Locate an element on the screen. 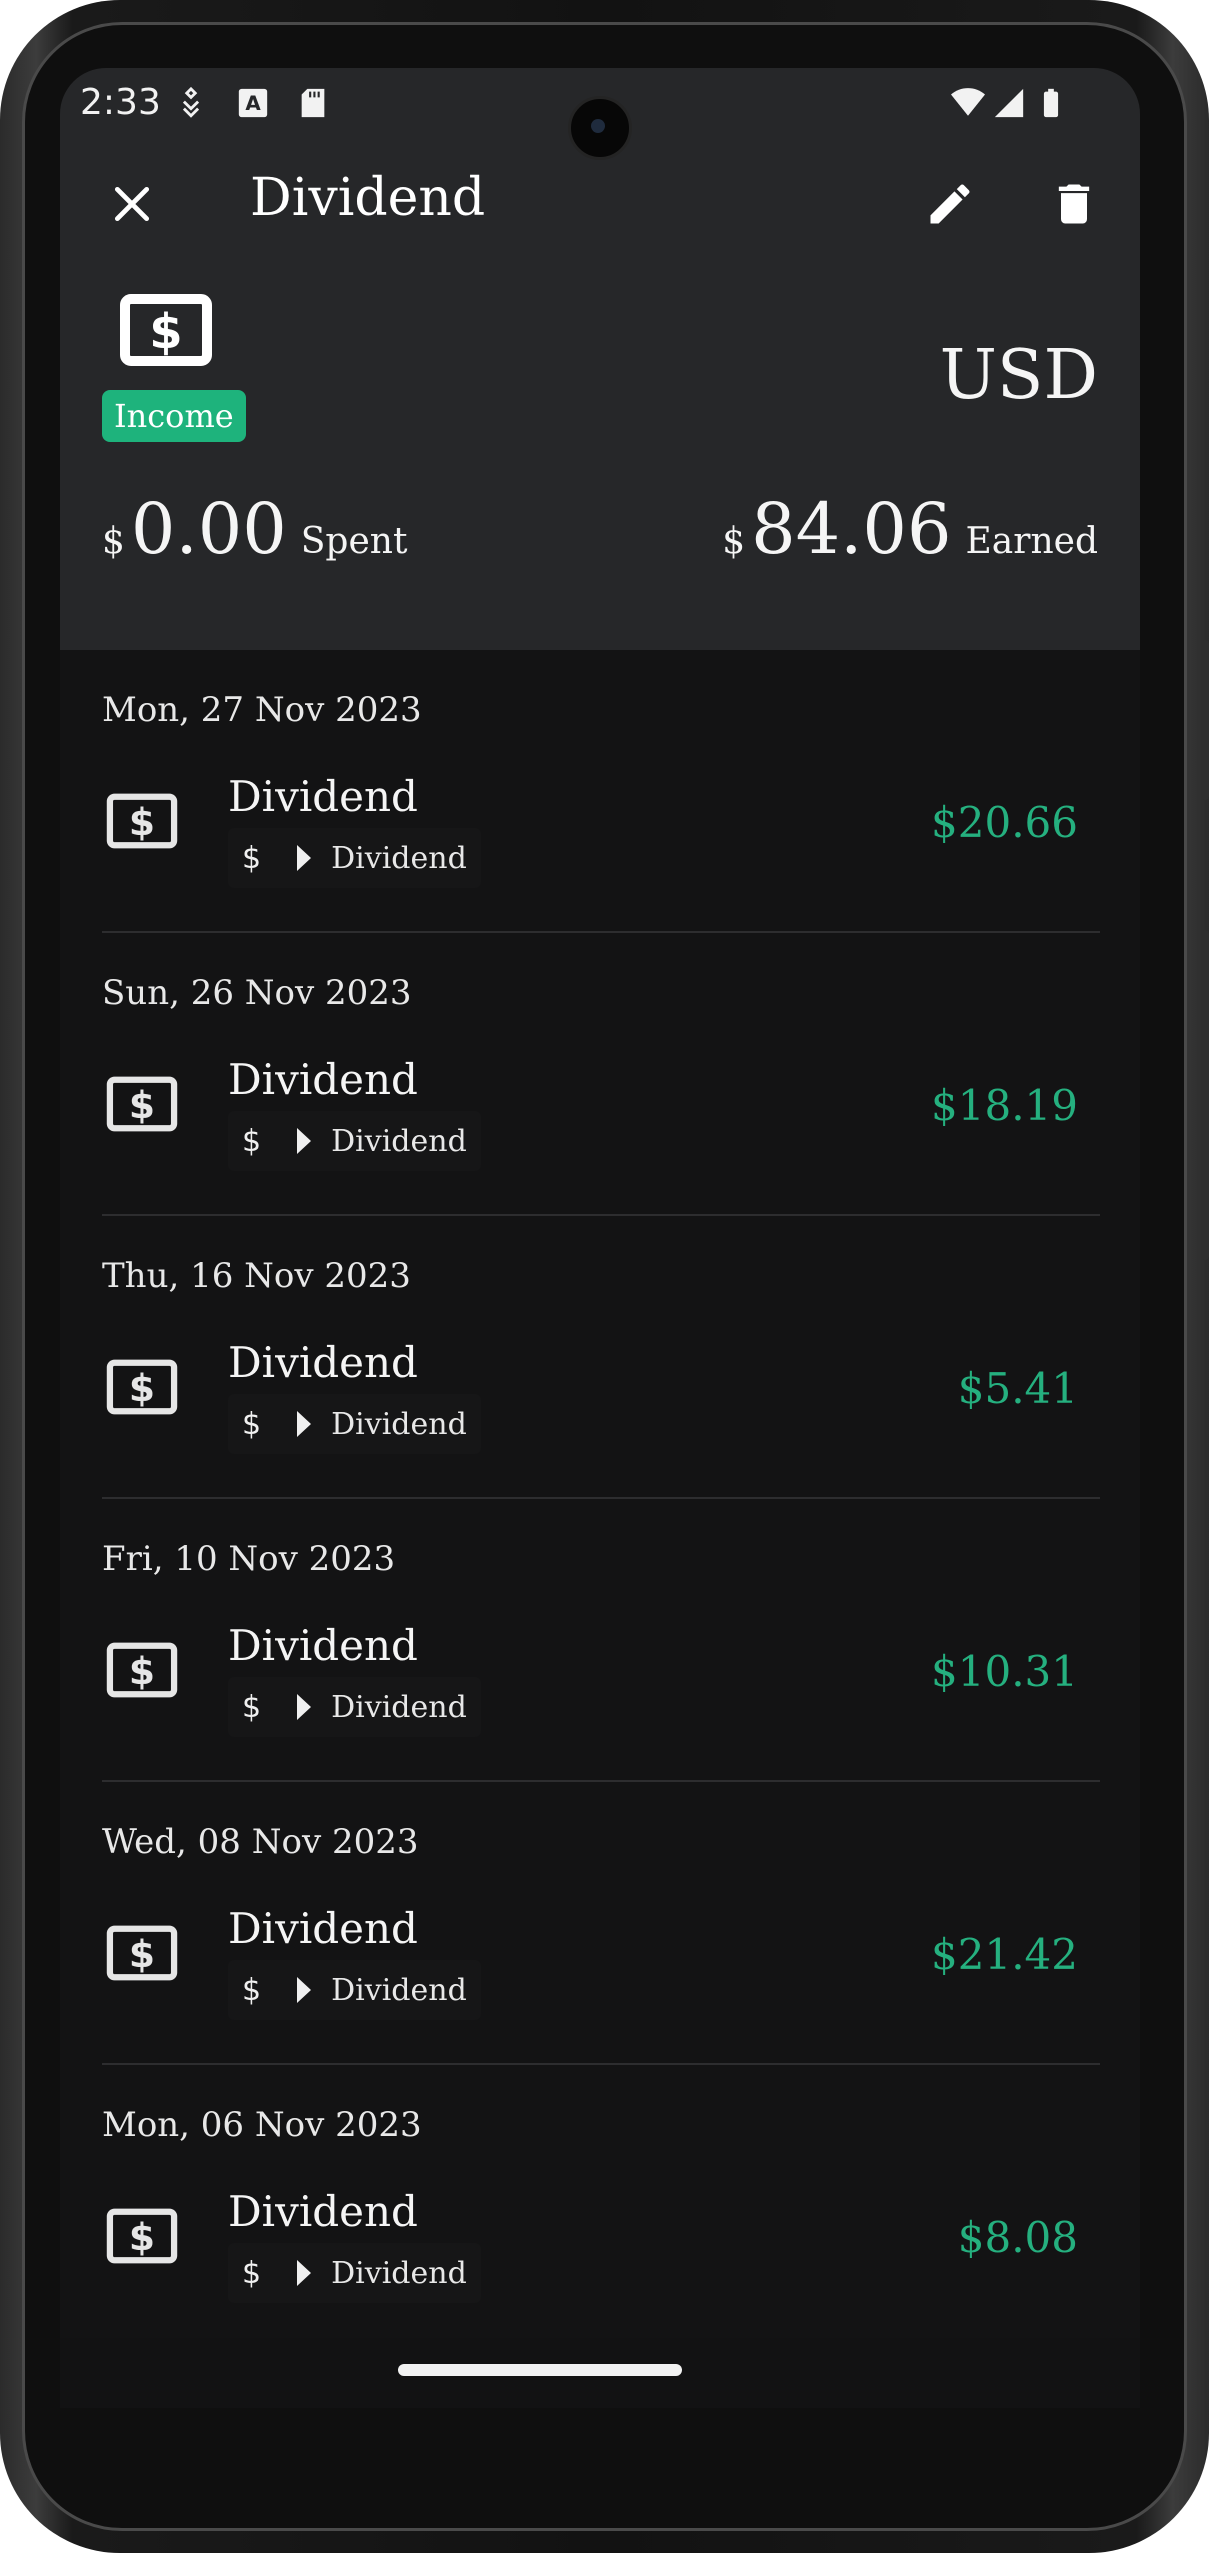 The width and height of the screenshot is (1209, 2553). close-button is located at coordinates (132, 204).